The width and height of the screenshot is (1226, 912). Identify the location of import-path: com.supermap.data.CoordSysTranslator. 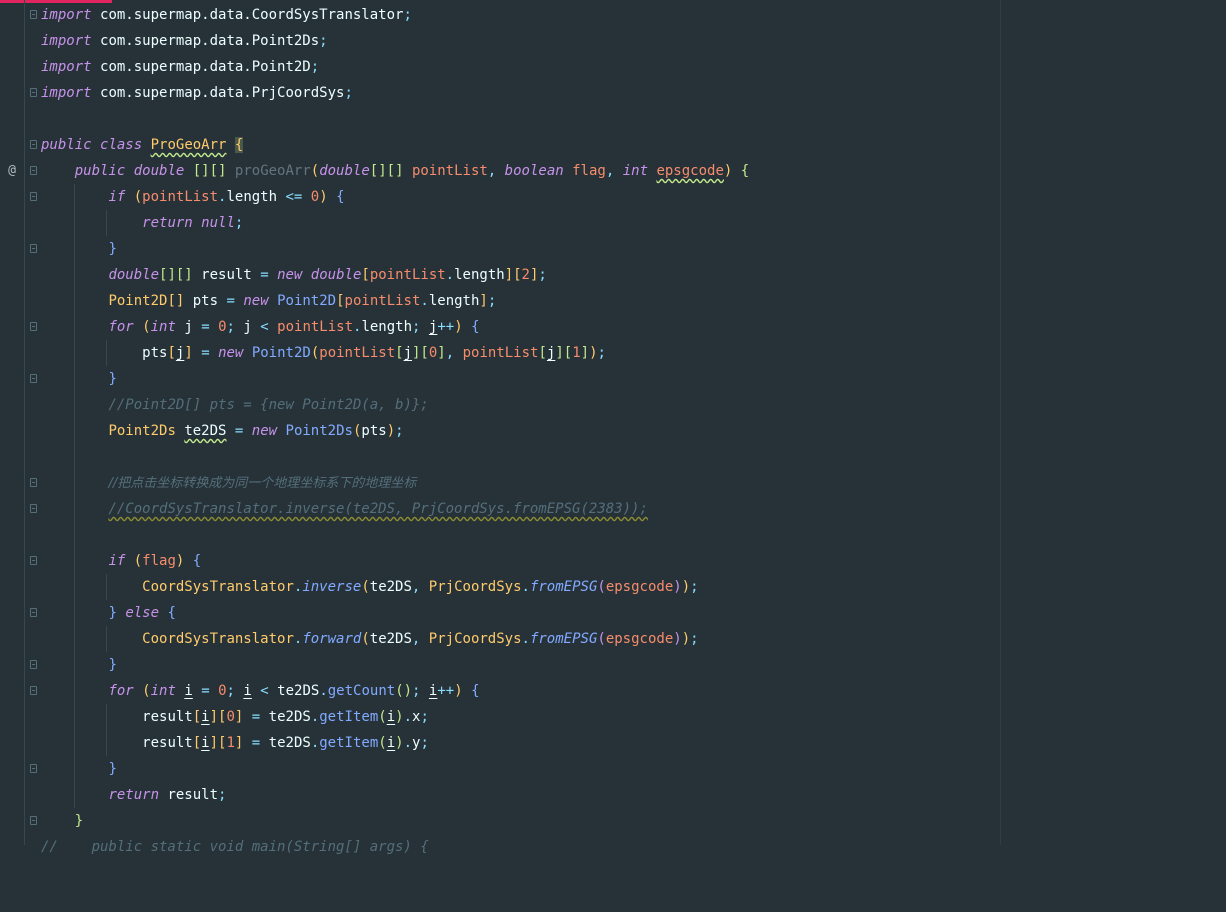
(252, 15).